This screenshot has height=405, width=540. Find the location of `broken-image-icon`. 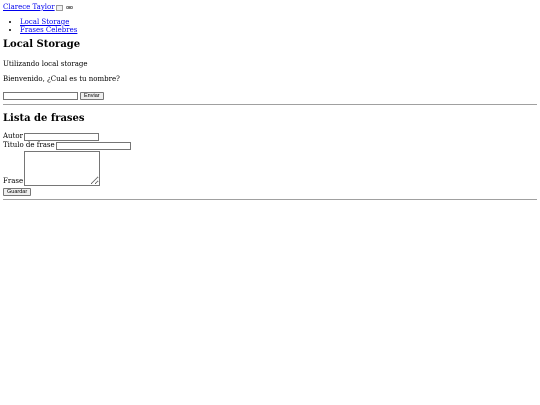

broken-image-icon is located at coordinates (59, 7).